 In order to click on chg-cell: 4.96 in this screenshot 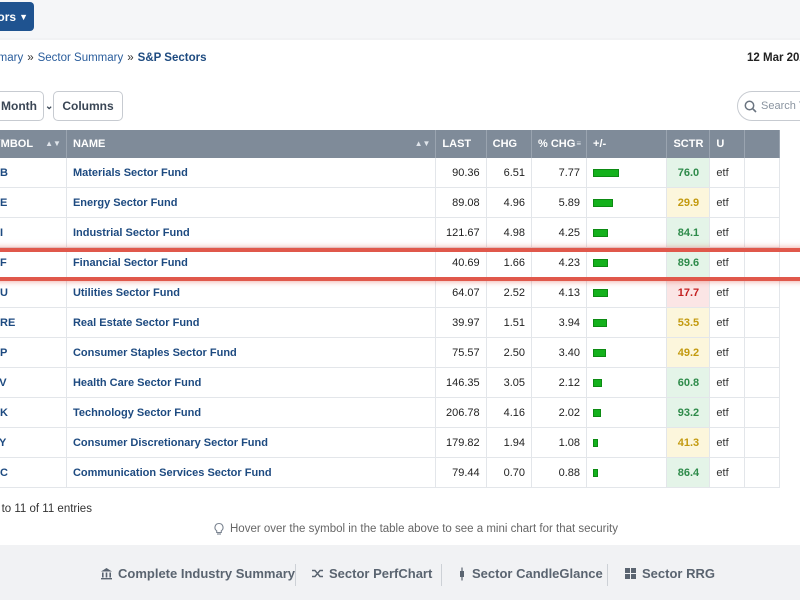, I will do `click(509, 202)`.